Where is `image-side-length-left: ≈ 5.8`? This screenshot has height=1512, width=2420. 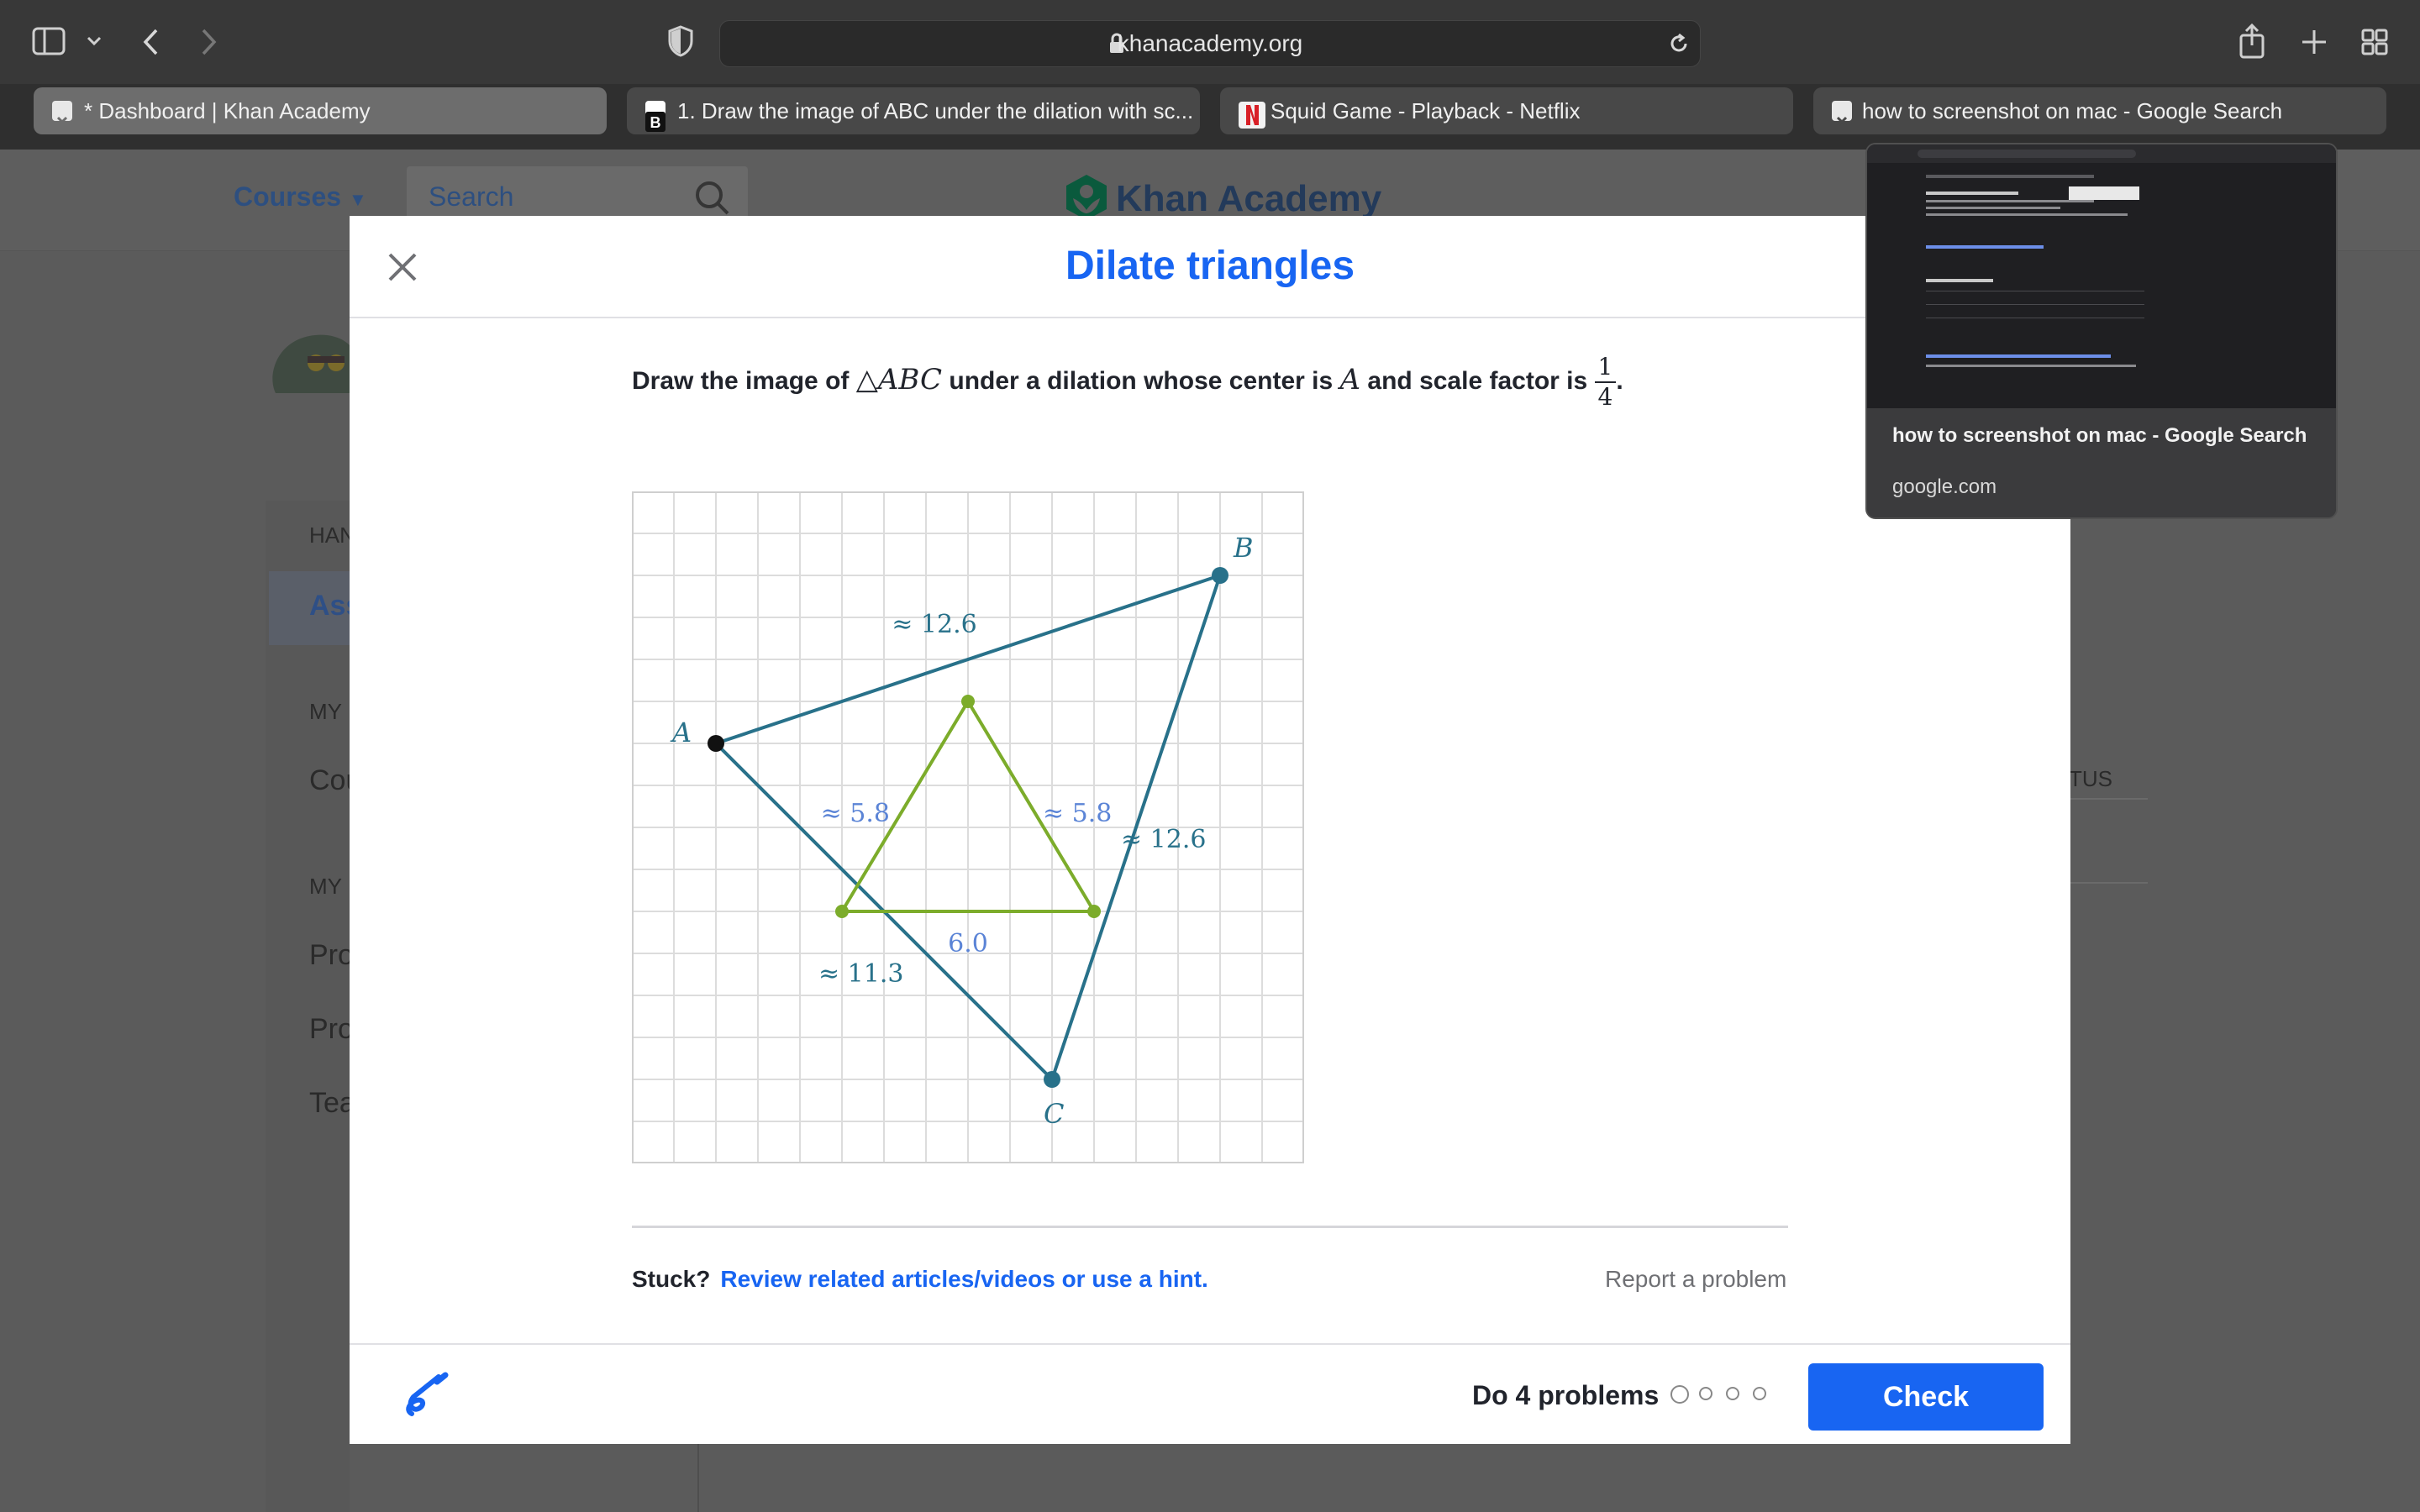
image-side-length-left: ≈ 5.8 is located at coordinates (855, 813).